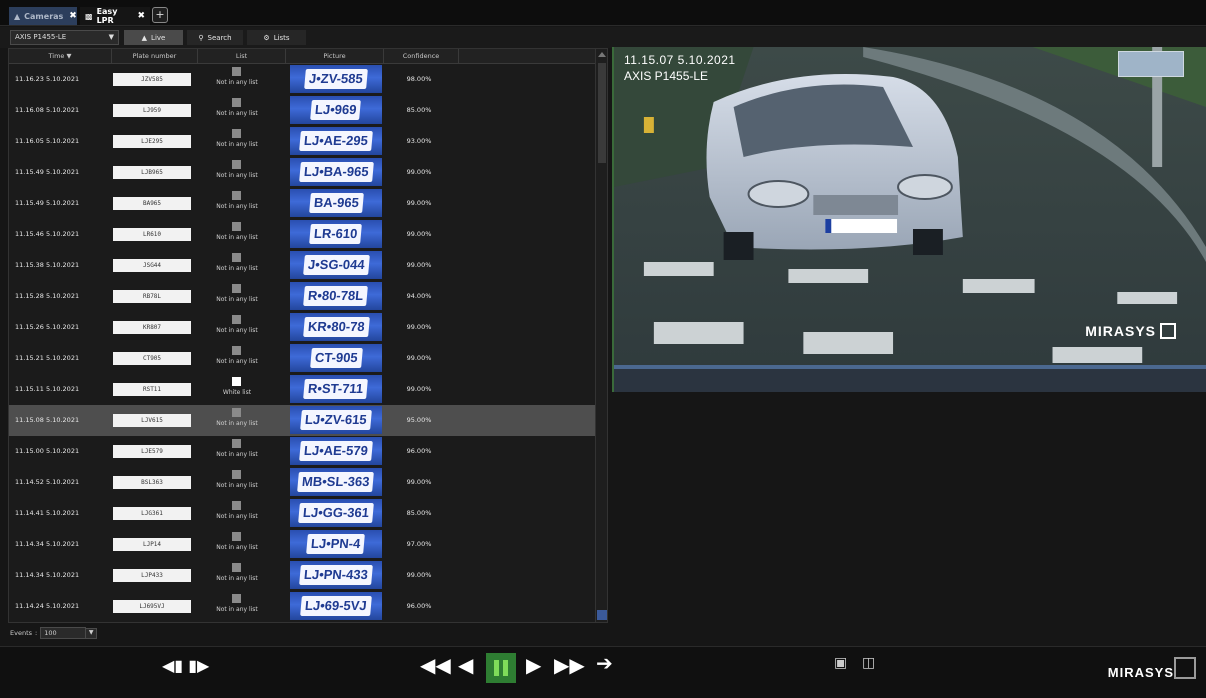 Image resolution: width=1206 pixels, height=698 pixels. Describe the element at coordinates (336, 79) in the screenshot. I see `row-plate-picture: J•ZV-585` at that location.